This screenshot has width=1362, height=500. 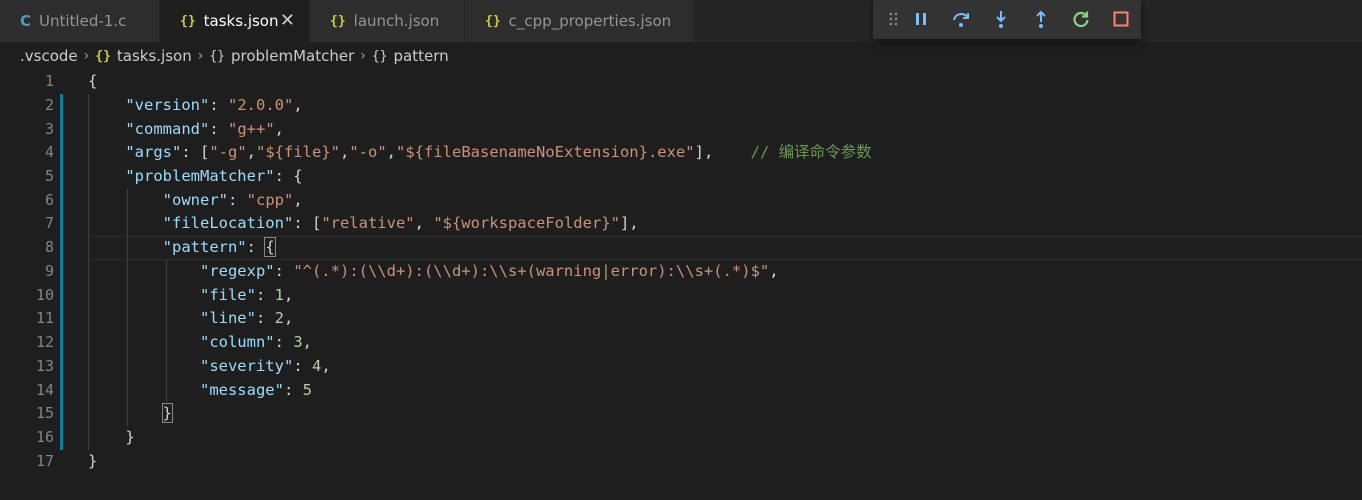 What do you see at coordinates (246, 365) in the screenshot?
I see `json-key: "severity"` at bounding box center [246, 365].